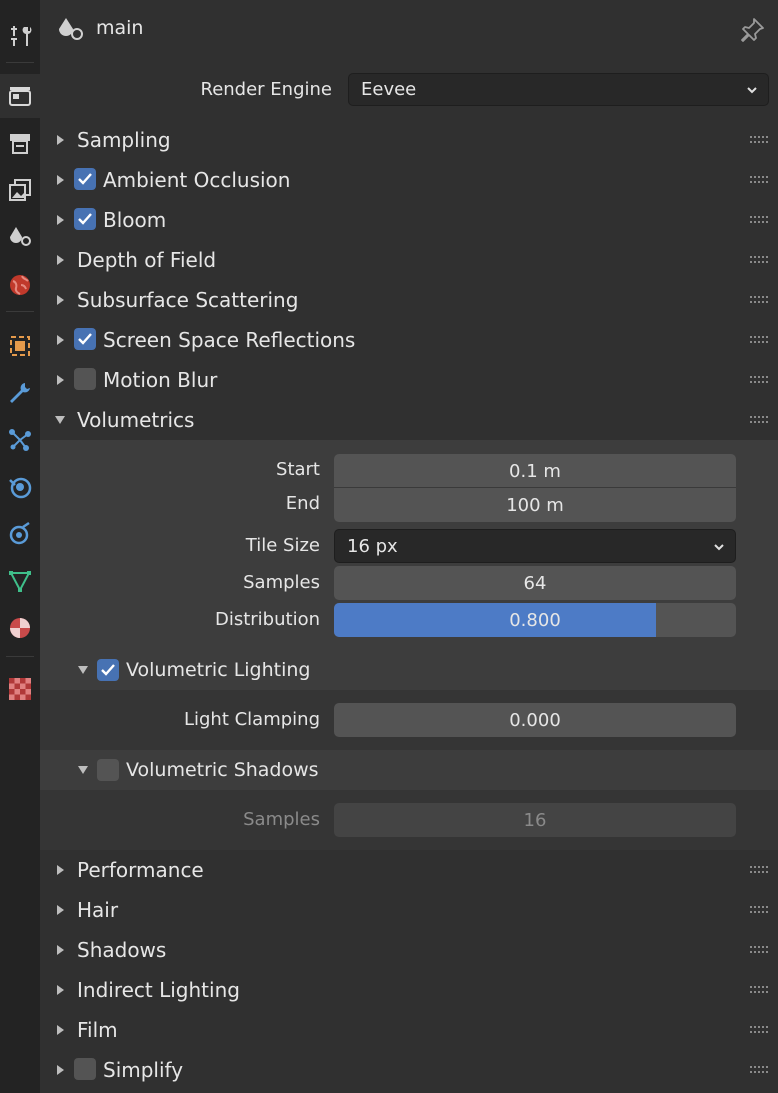  What do you see at coordinates (20, 689) in the screenshot?
I see `tab-texture` at bounding box center [20, 689].